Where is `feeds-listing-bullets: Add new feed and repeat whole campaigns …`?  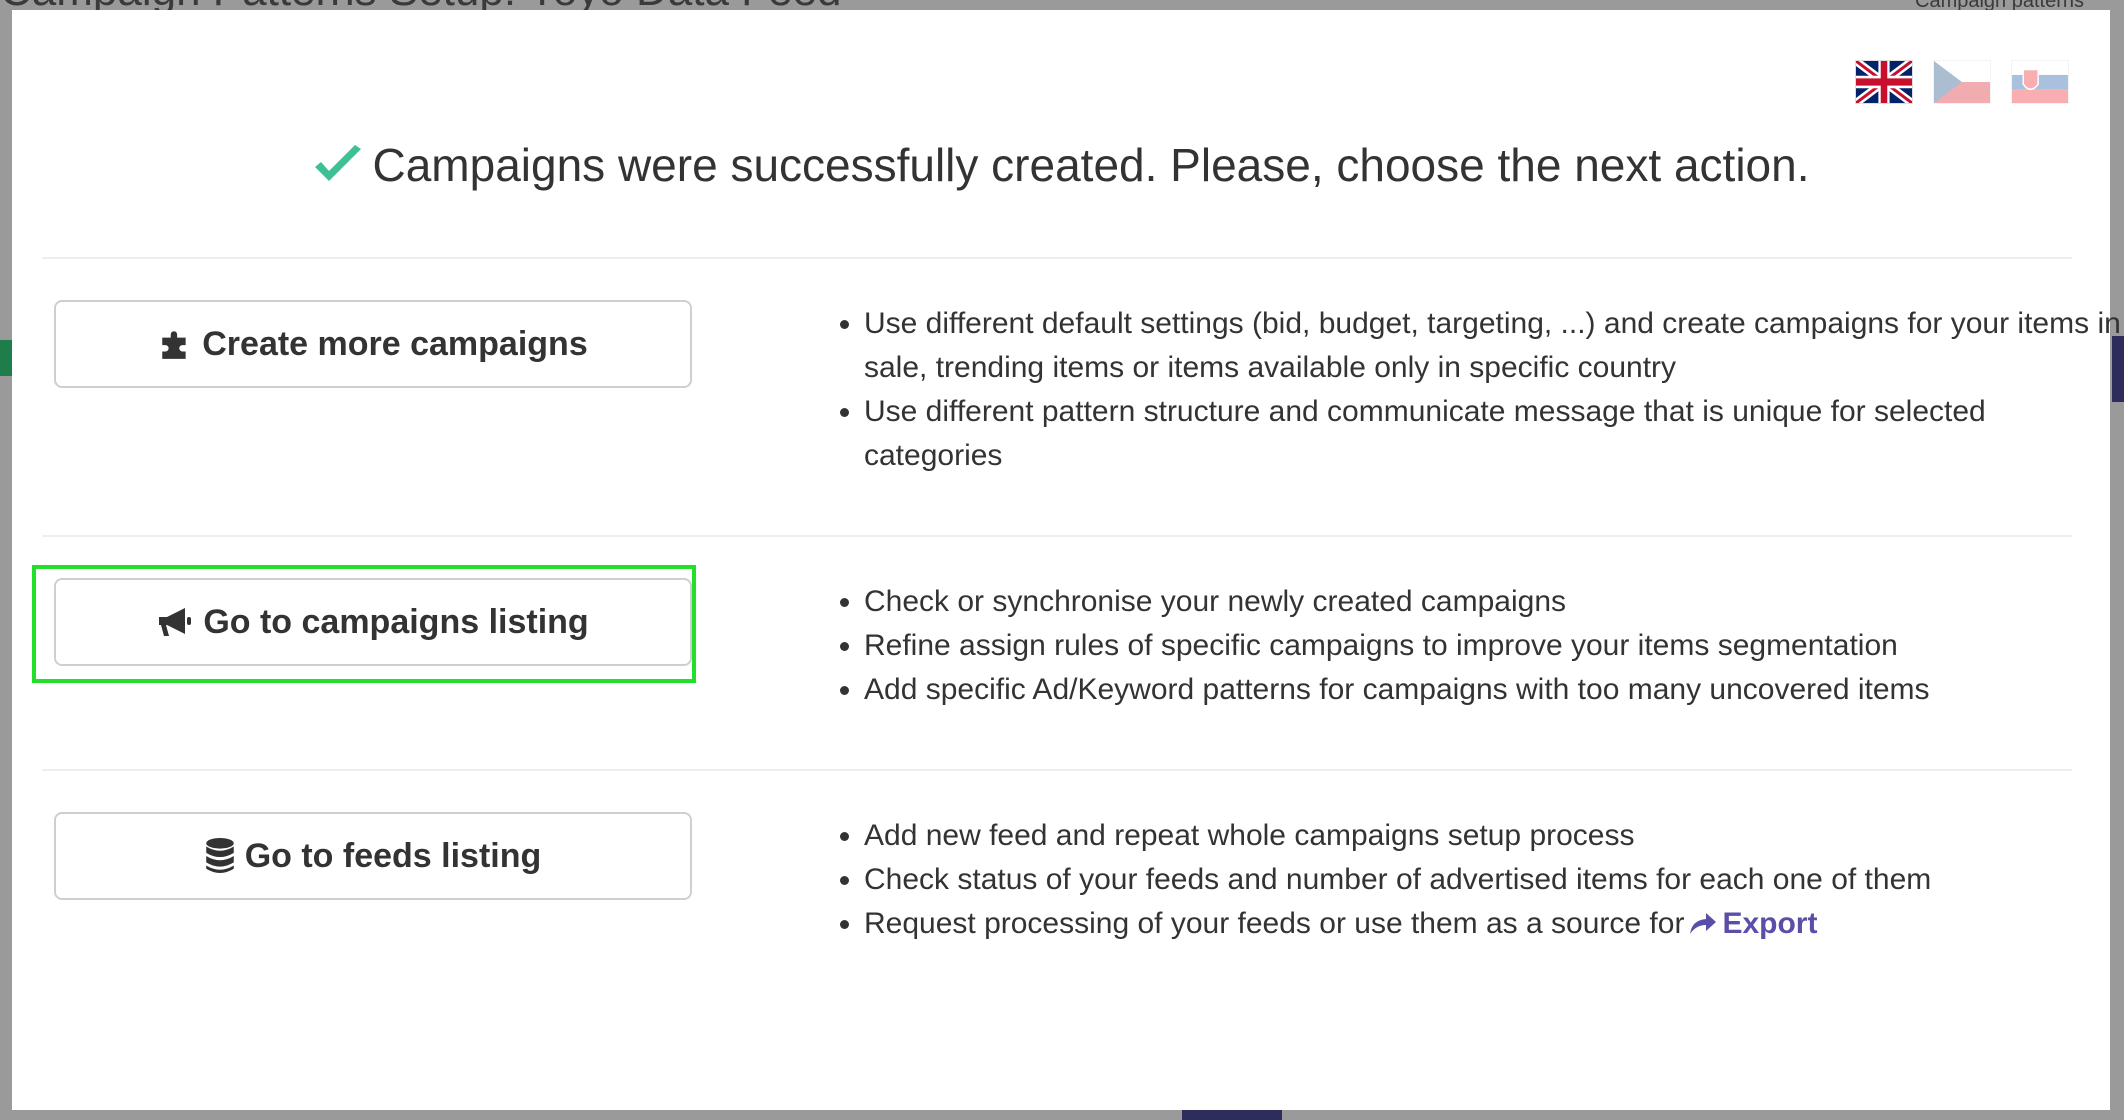 feeds-listing-bullets: Add new feed and repeat whole campaigns … is located at coordinates (1463, 880).